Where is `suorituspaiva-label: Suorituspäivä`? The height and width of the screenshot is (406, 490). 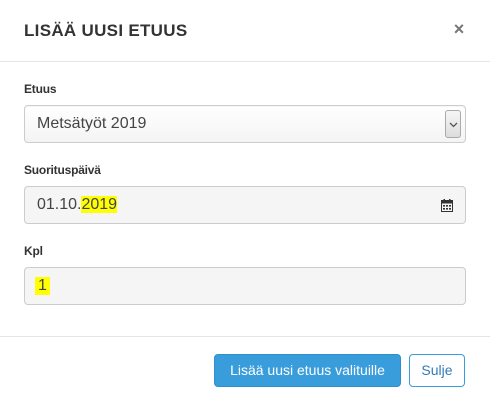 suorituspaiva-label: Suorituspäivä is located at coordinates (62, 170).